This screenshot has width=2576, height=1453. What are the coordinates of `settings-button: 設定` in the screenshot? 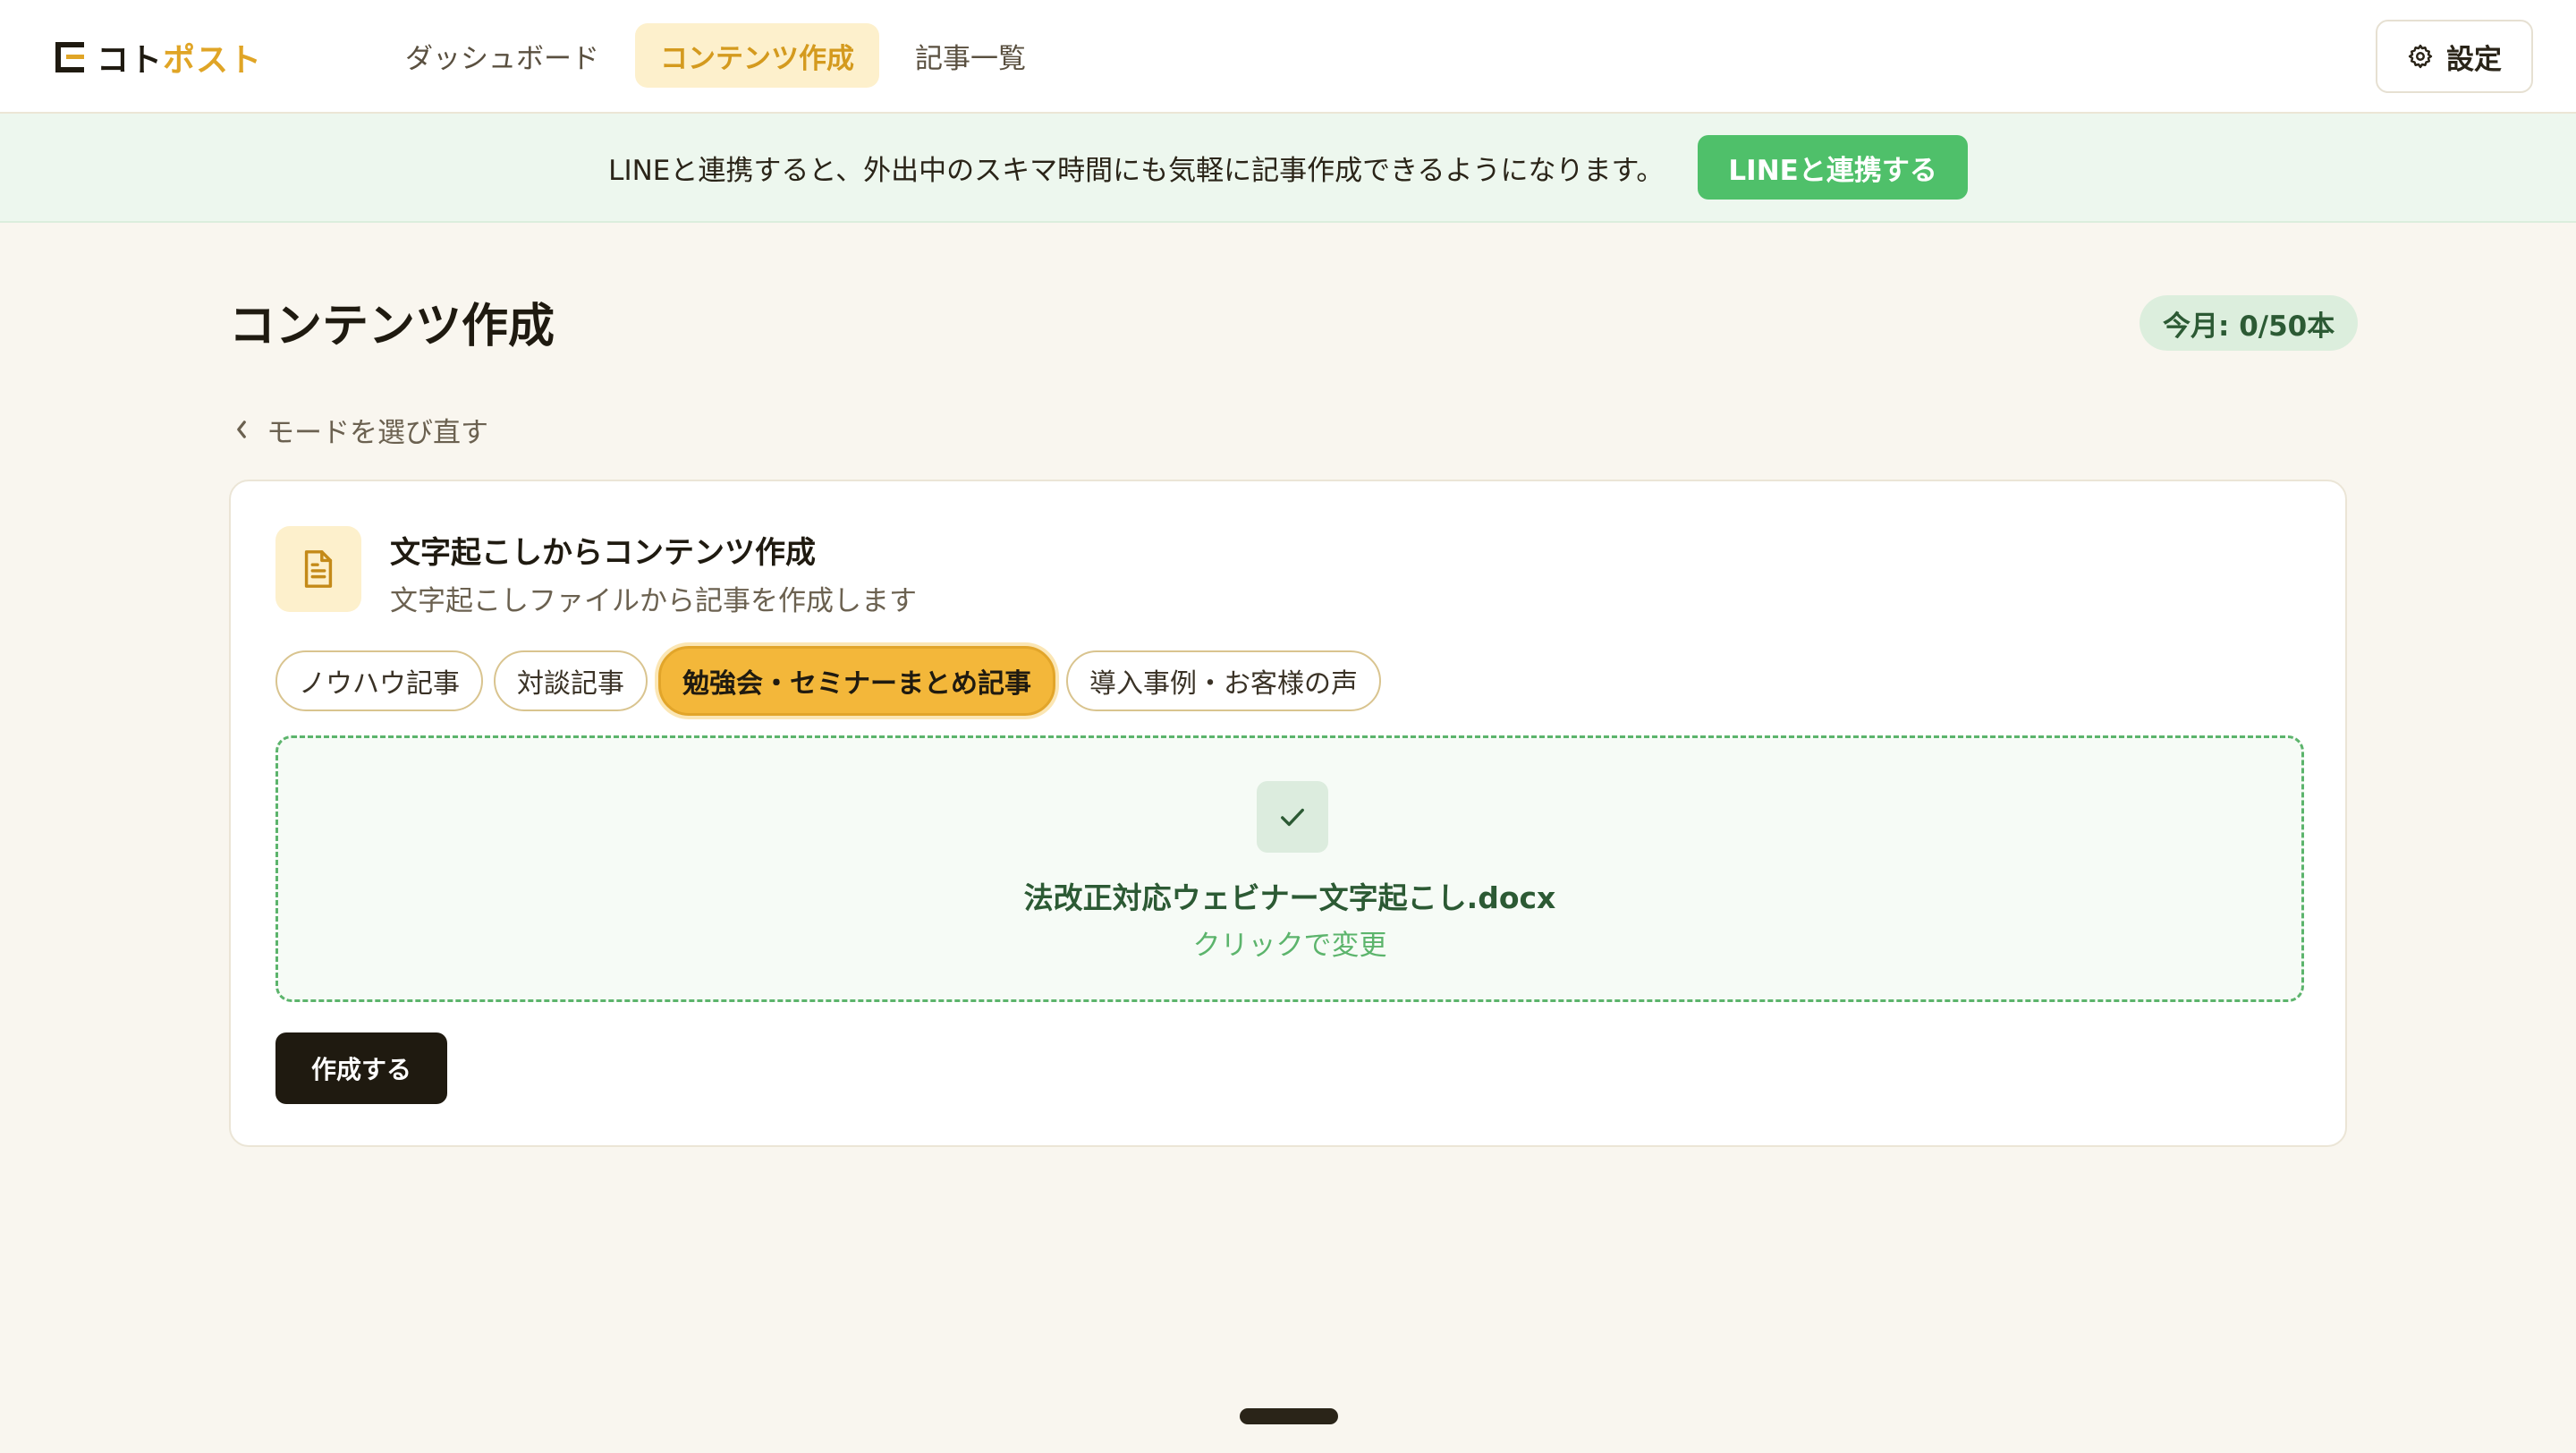 It's located at (2454, 56).